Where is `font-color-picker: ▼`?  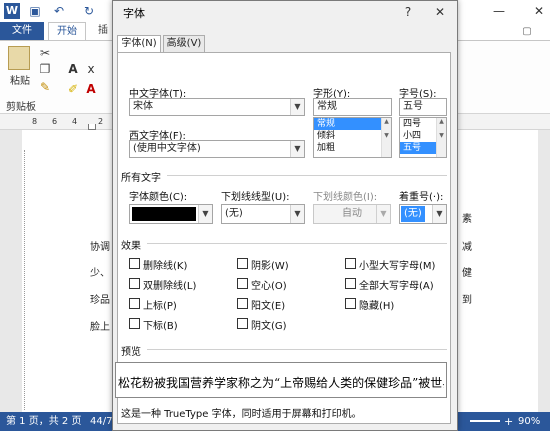 font-color-picker: ▼ is located at coordinates (171, 214).